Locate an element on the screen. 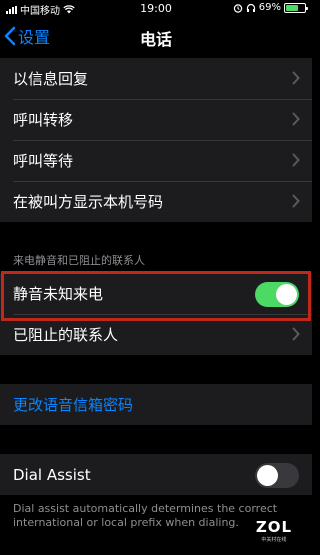 The width and height of the screenshot is (320, 555). row-label: 更改语音信箱密码 is located at coordinates (73, 405).